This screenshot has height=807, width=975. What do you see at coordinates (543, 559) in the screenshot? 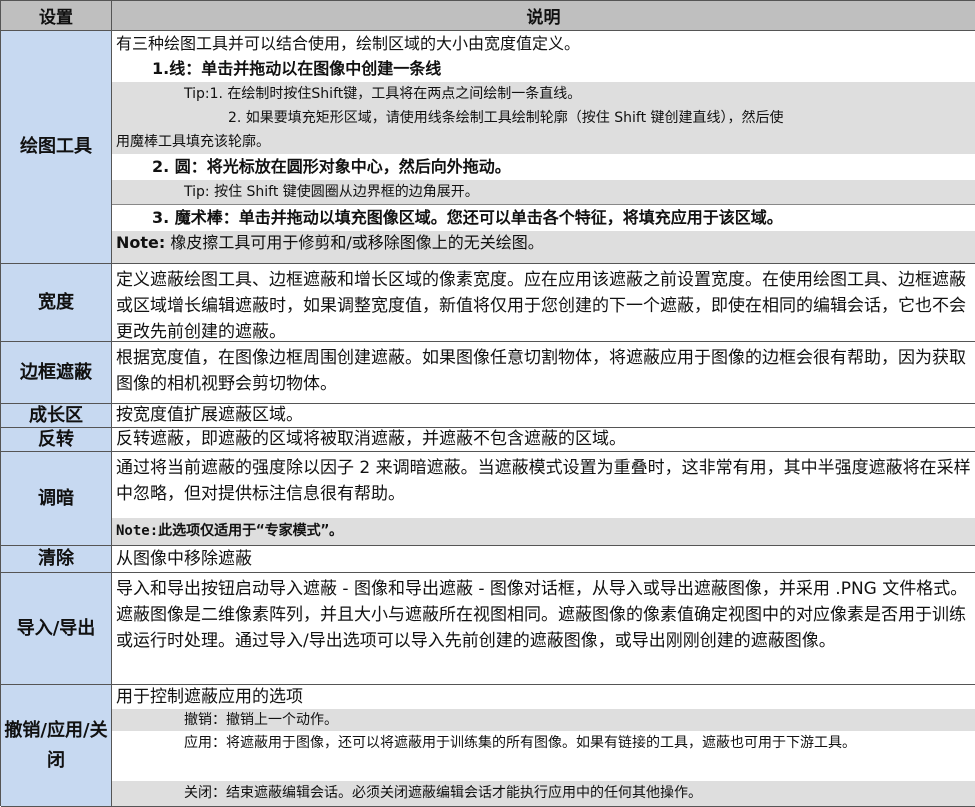
I see `row-desc-clear: 从图像中移除遮蔽` at bounding box center [543, 559].